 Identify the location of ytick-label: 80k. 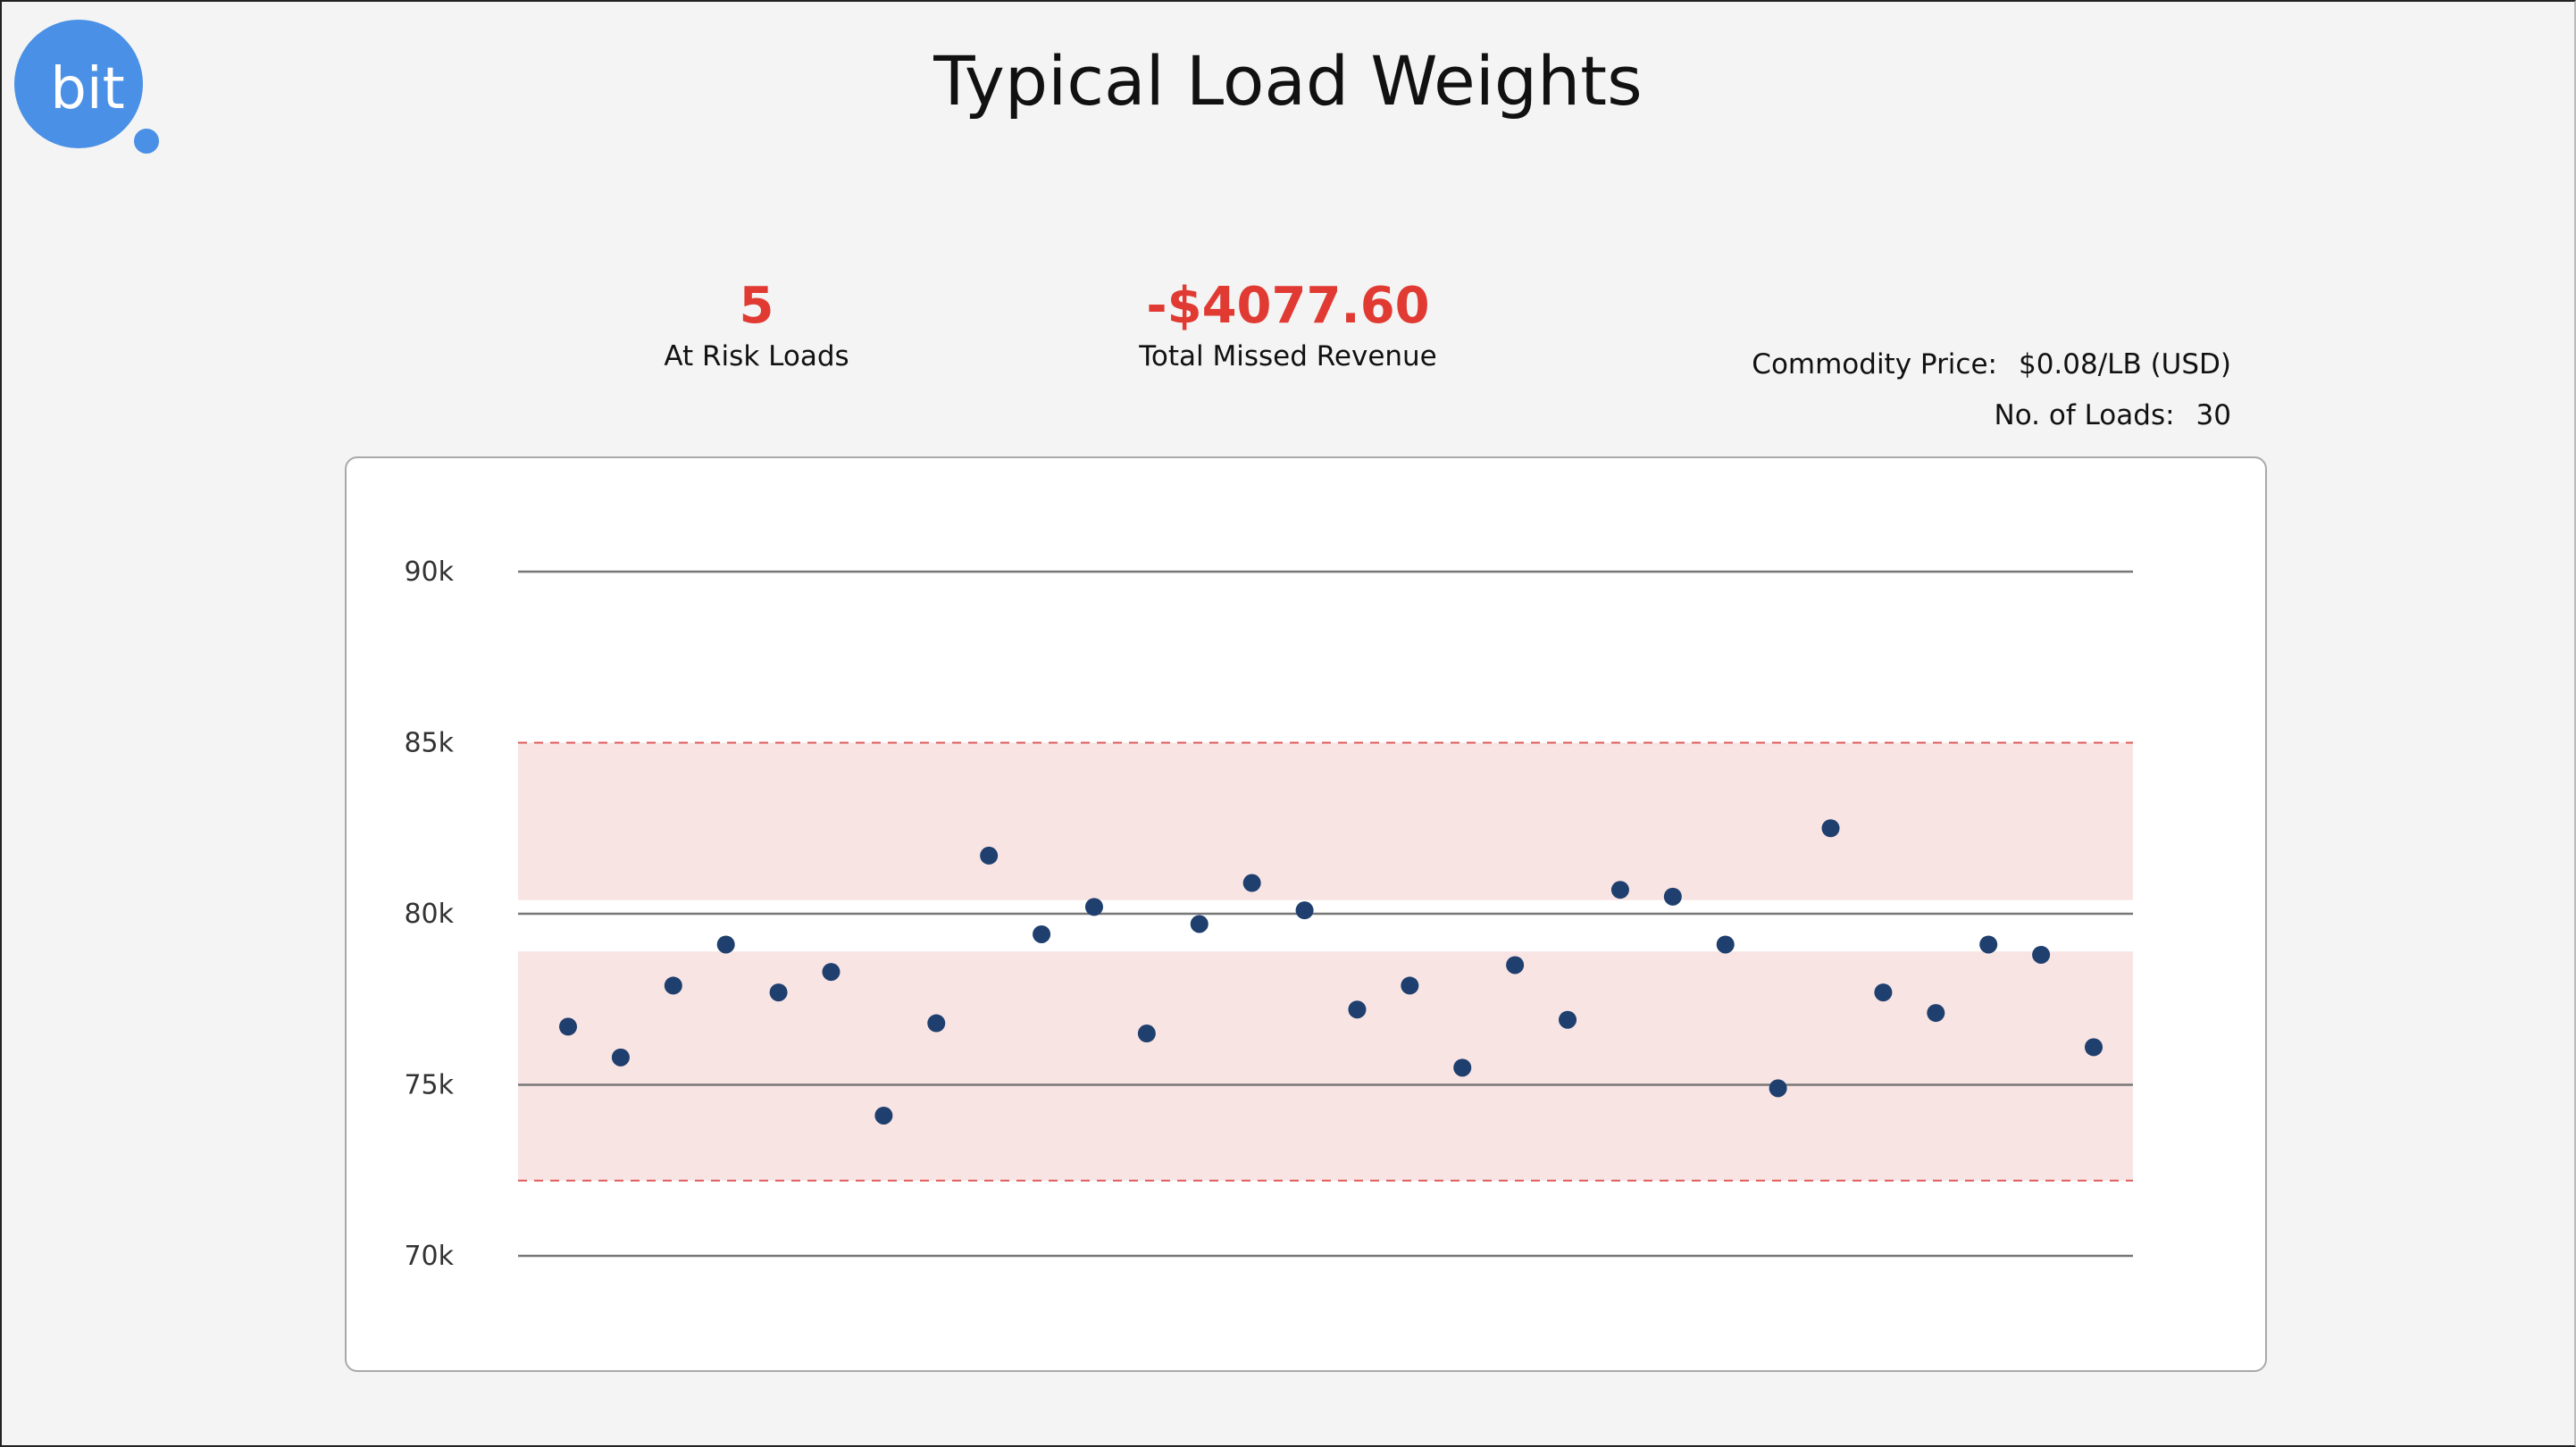
(429, 914).